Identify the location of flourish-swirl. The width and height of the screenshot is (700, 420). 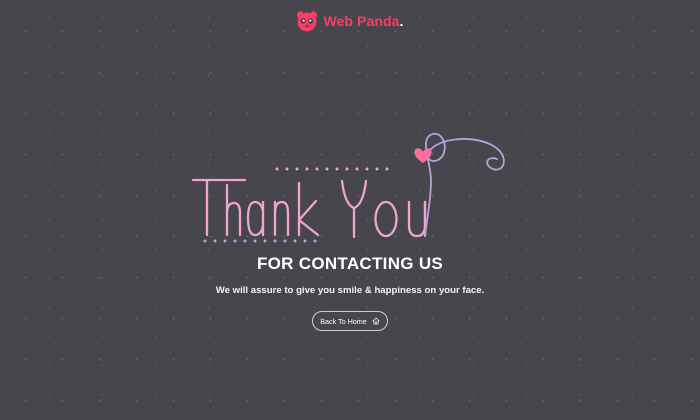
(464, 185).